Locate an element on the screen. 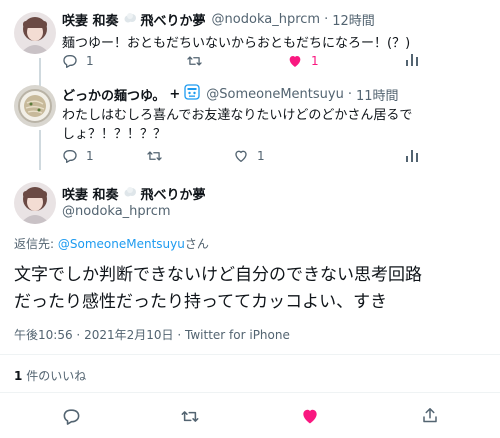 This screenshot has height=438, width=500. meta-date: 2021年2月10日 is located at coordinates (128, 335).